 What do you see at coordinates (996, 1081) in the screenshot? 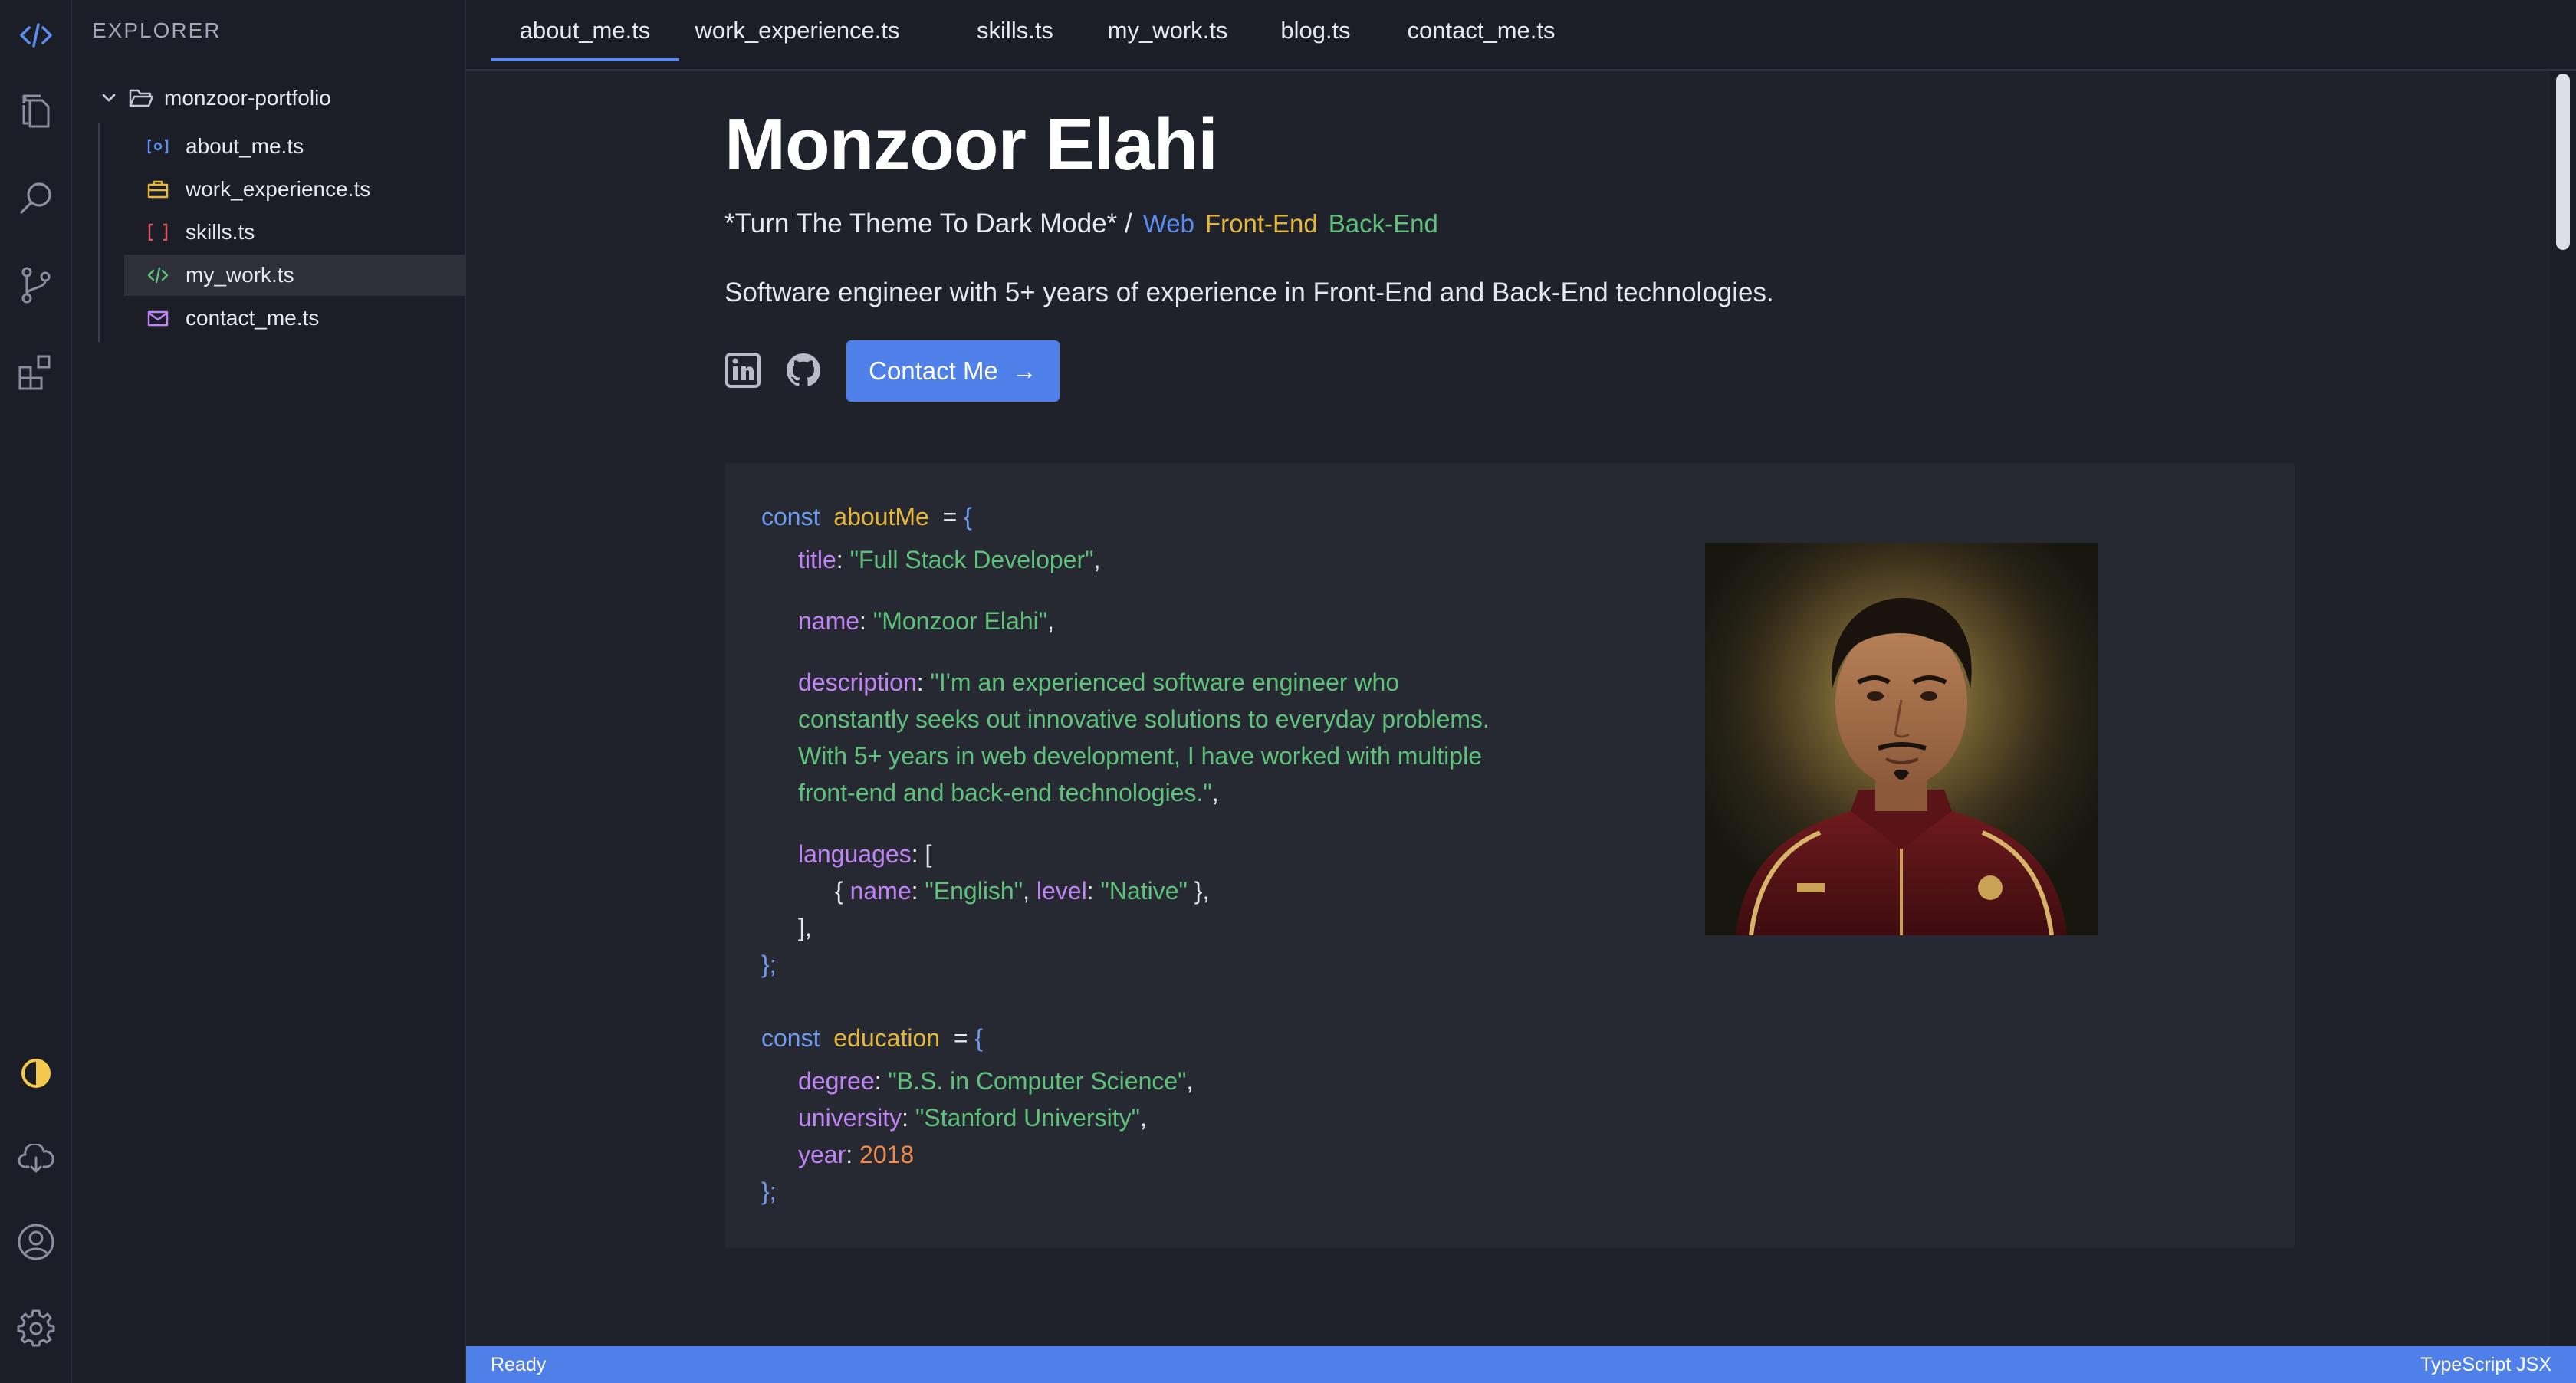
I see `code-line-degree: degree: "B.S. in Computer Science",` at bounding box center [996, 1081].